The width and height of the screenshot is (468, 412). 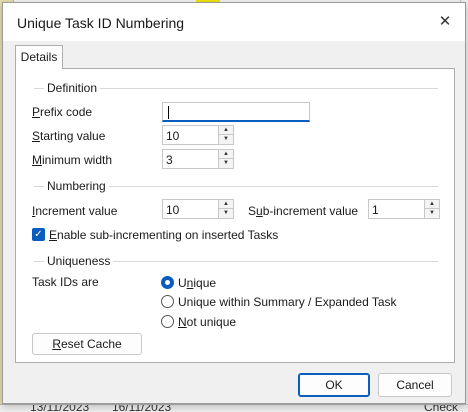 I want to click on increment-value-spinner: ▲ ▼, so click(x=225, y=209).